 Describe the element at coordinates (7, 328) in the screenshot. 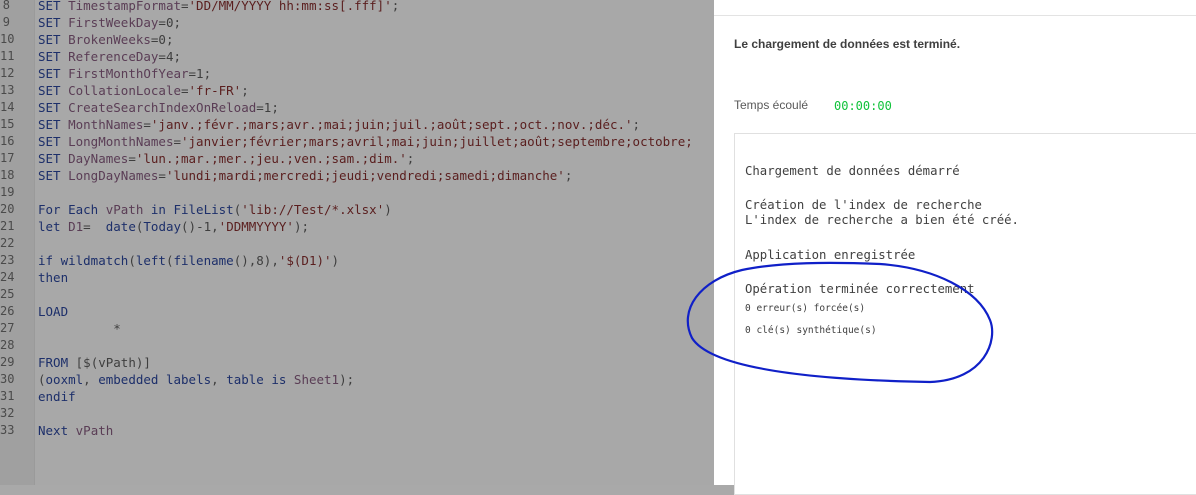

I see `line-number: 27` at that location.